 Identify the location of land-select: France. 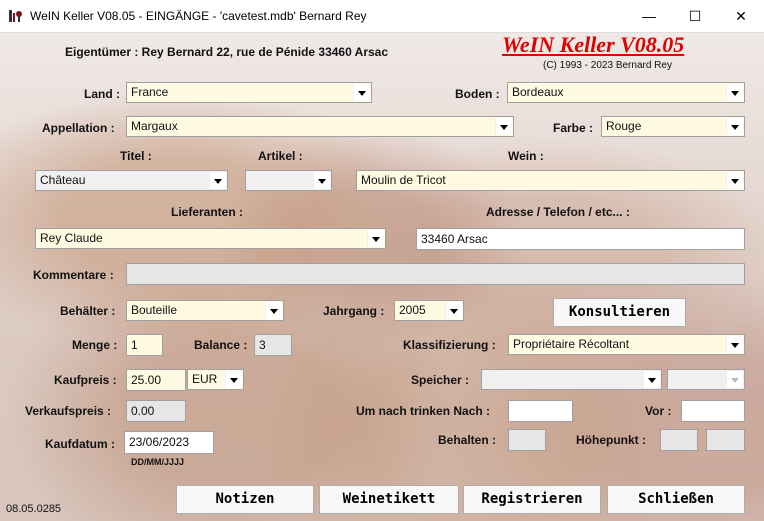
(249, 92).